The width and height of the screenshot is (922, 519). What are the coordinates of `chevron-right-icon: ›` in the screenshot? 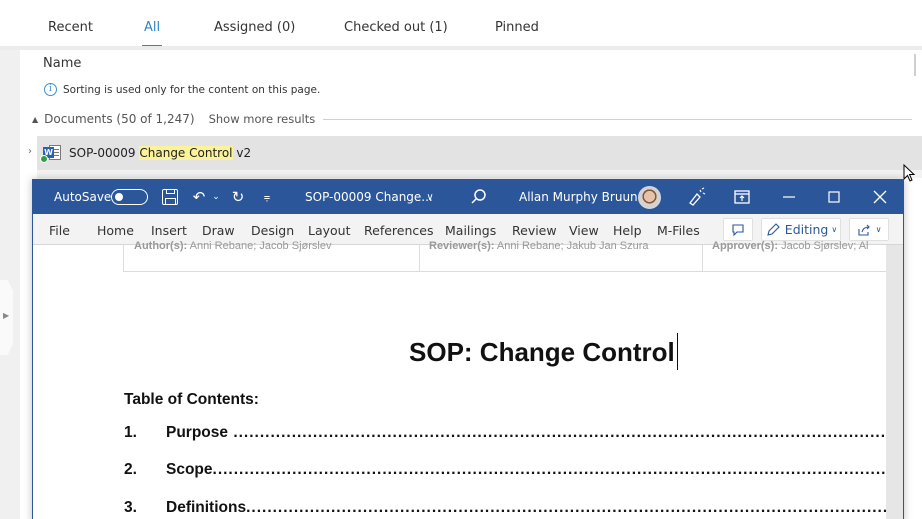 It's located at (30, 151).